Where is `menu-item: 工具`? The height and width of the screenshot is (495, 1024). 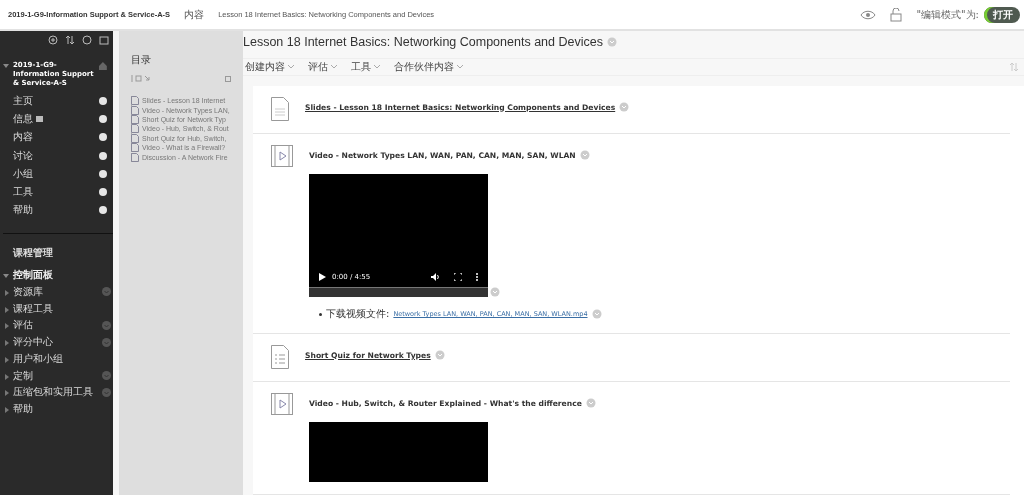 menu-item: 工具 is located at coordinates (23, 192).